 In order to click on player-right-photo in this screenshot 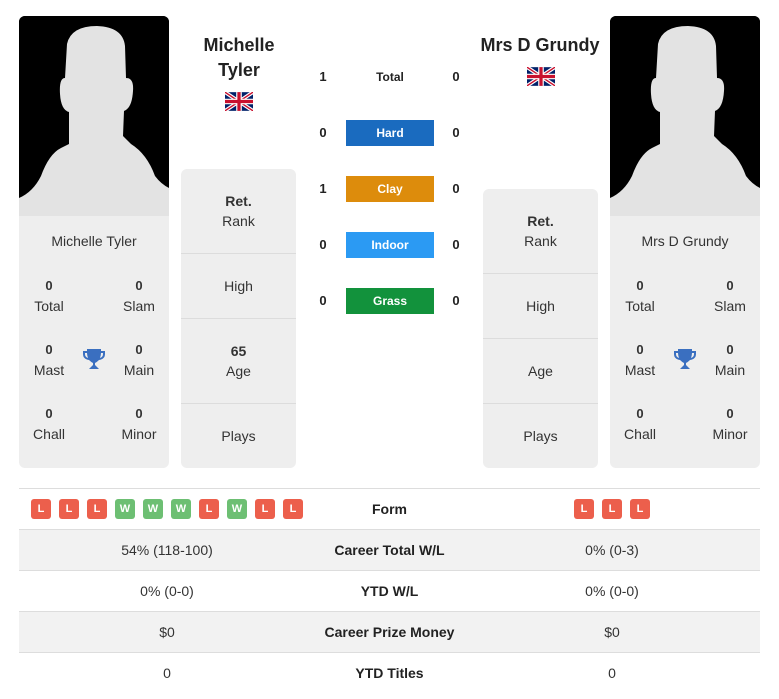, I will do `click(685, 116)`.